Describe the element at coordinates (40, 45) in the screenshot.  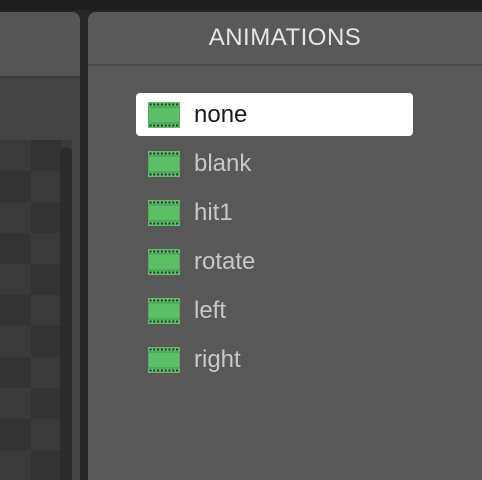
I see `canvas-panel-header` at that location.